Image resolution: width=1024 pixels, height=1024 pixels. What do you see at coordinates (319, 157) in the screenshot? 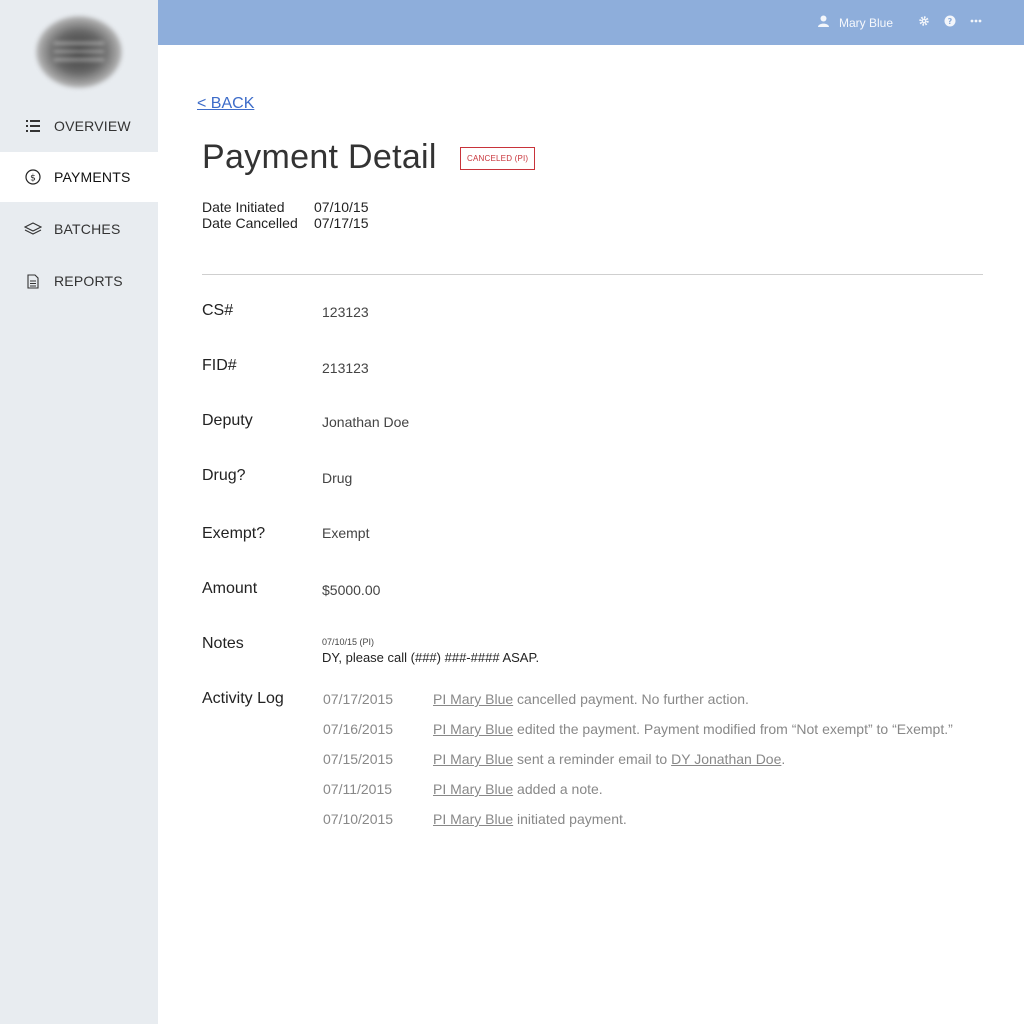
I see `page-title: Payment Detail` at bounding box center [319, 157].